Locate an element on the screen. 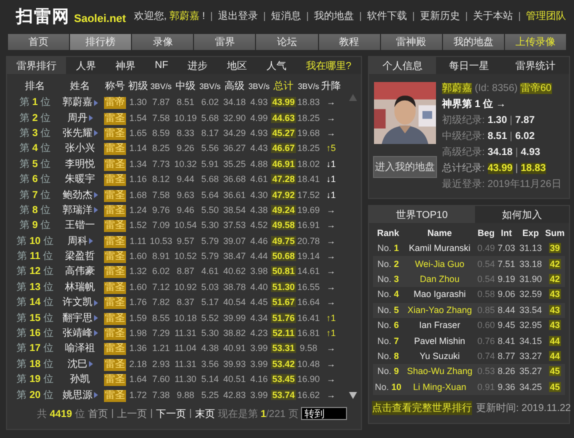 This screenshot has width=574, height=438. last-login: 最近登录: 2019年11月26日 is located at coordinates (502, 185).